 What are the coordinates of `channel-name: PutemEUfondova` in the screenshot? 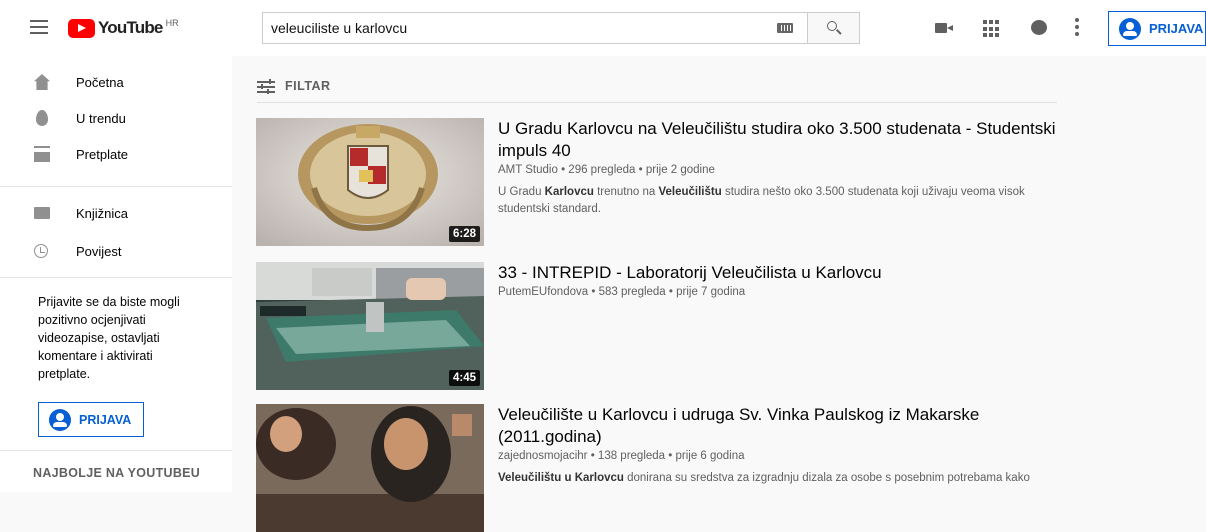 It's located at (543, 292).